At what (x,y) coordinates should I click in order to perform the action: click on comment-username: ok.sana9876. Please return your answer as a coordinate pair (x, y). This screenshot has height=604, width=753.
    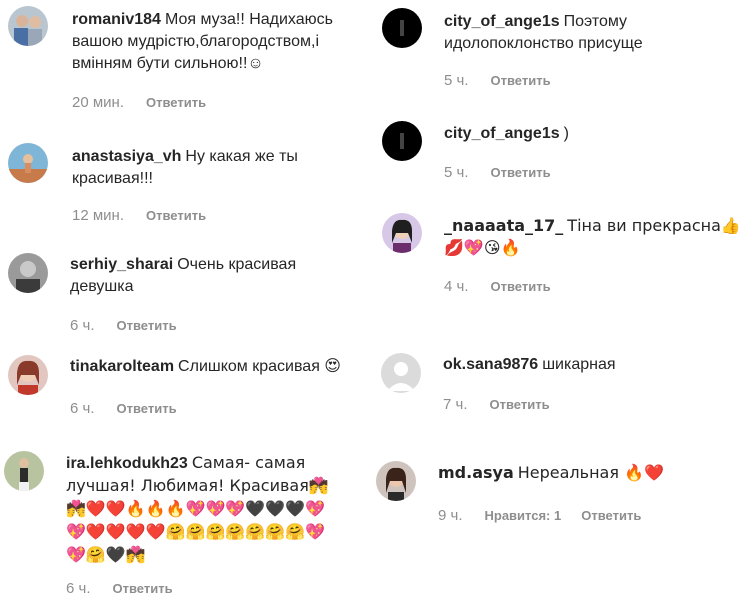
    Looking at the image, I should click on (490, 364).